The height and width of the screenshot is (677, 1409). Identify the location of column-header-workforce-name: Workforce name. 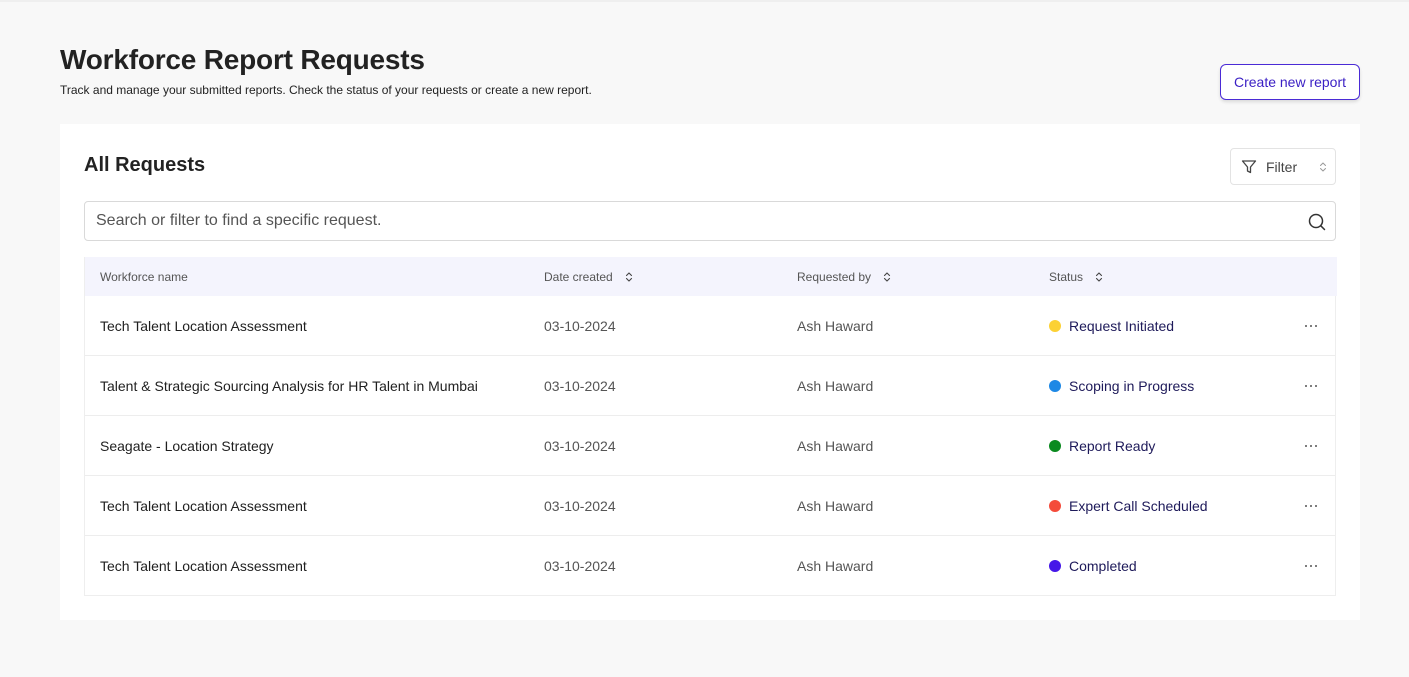
(144, 277).